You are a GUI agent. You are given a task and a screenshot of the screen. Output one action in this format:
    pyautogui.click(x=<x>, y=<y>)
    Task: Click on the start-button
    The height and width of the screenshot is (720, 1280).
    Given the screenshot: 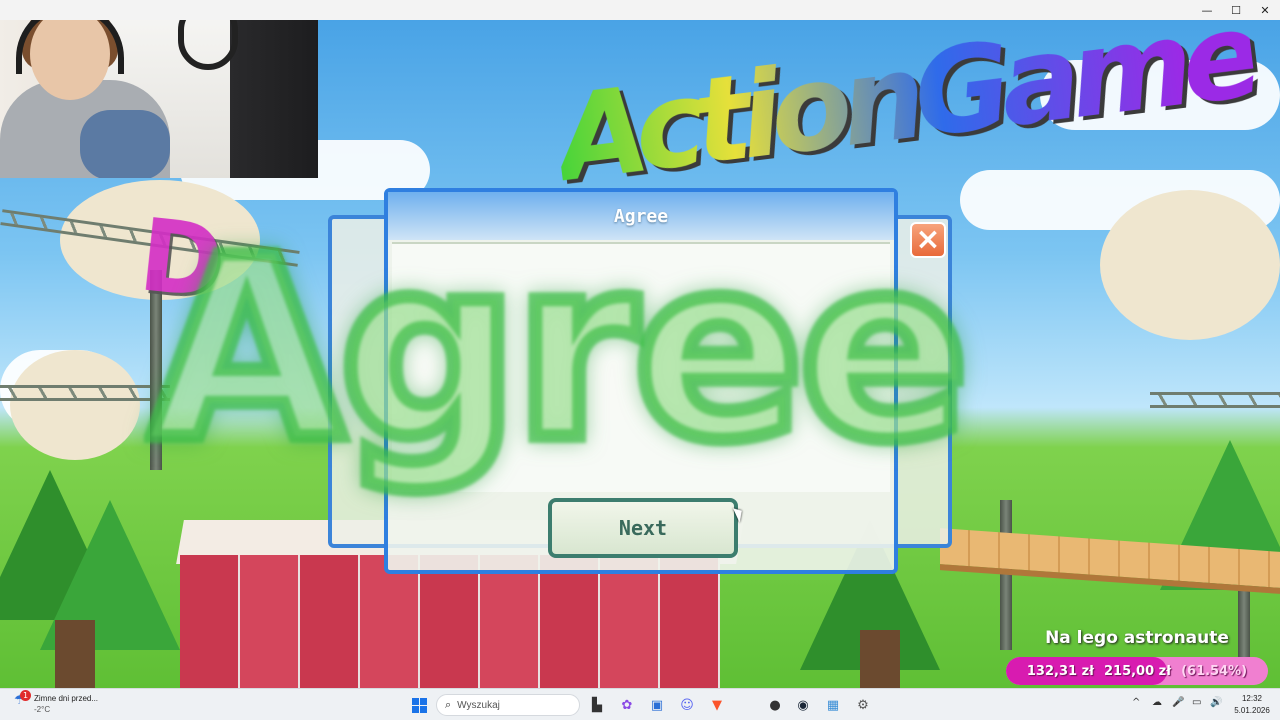 What is the action you would take?
    pyautogui.click(x=419, y=705)
    